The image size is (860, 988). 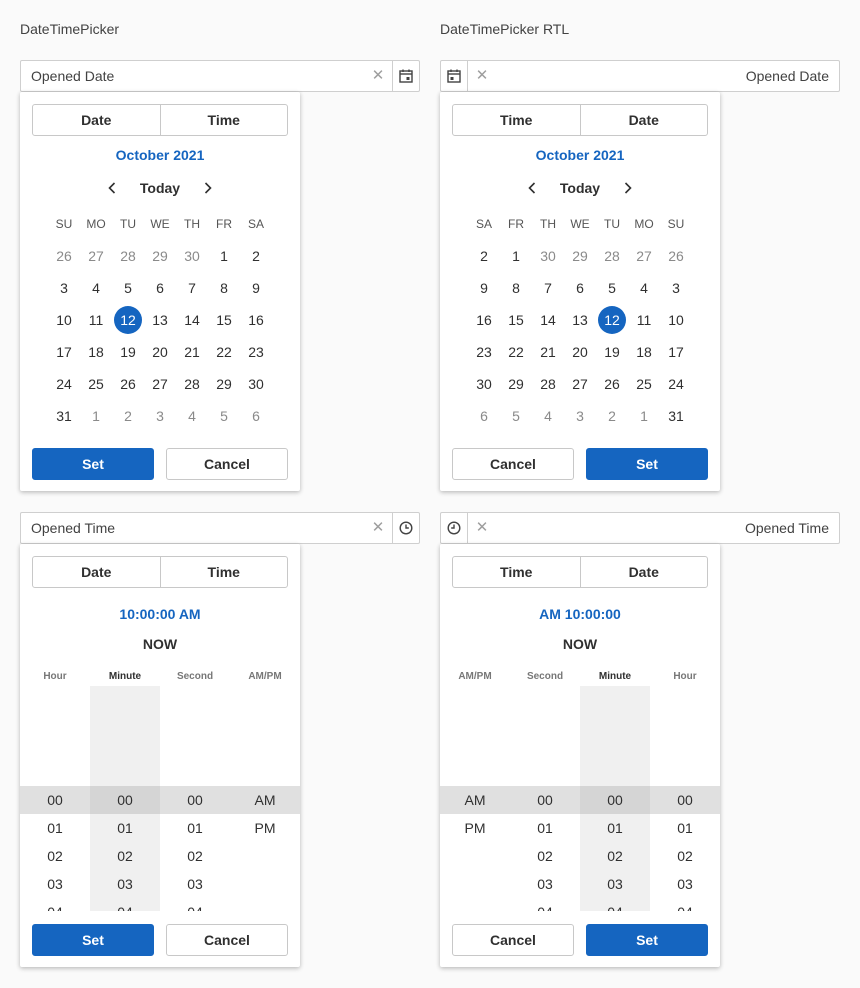 What do you see at coordinates (484, 320) in the screenshot?
I see `calendar-day: 16` at bounding box center [484, 320].